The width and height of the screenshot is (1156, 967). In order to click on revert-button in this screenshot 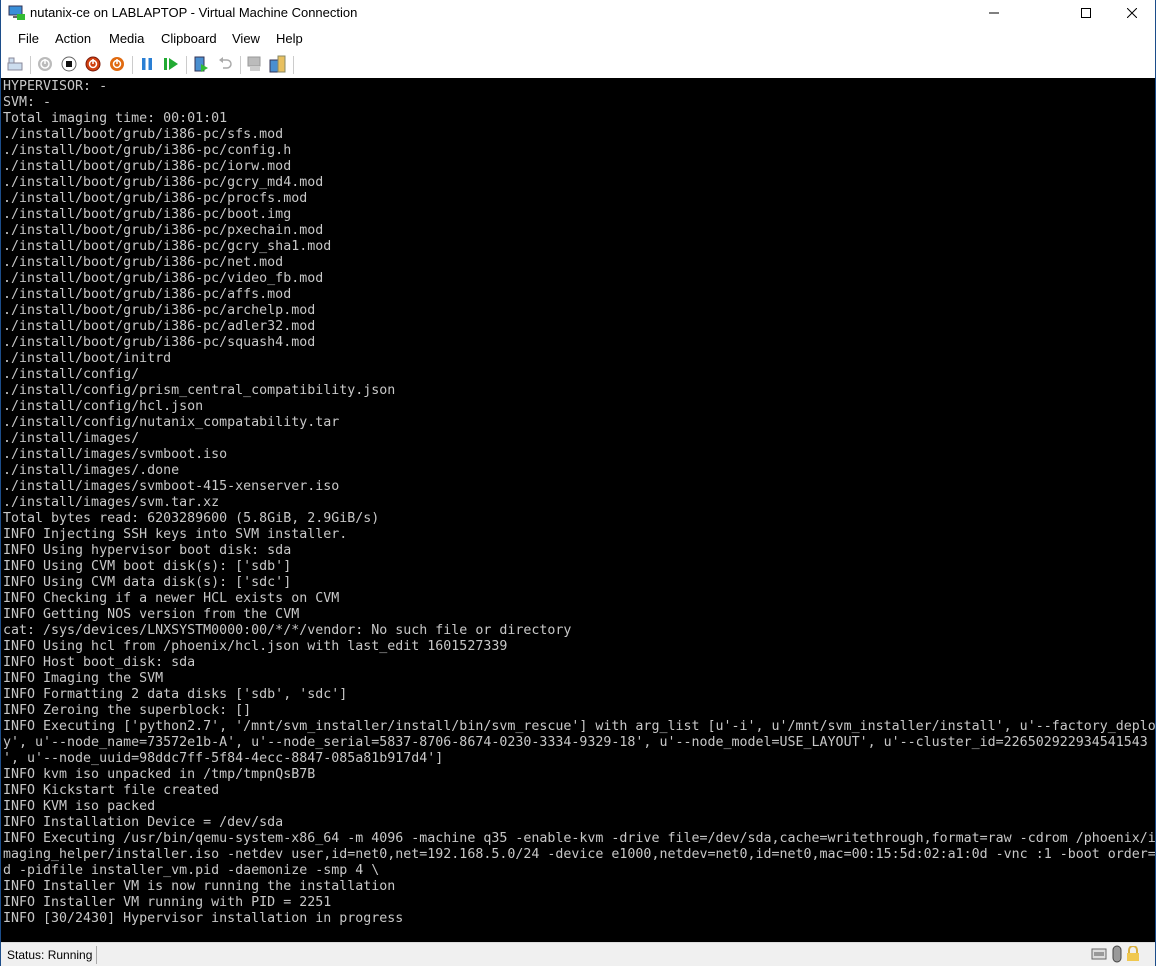, I will do `click(225, 64)`.